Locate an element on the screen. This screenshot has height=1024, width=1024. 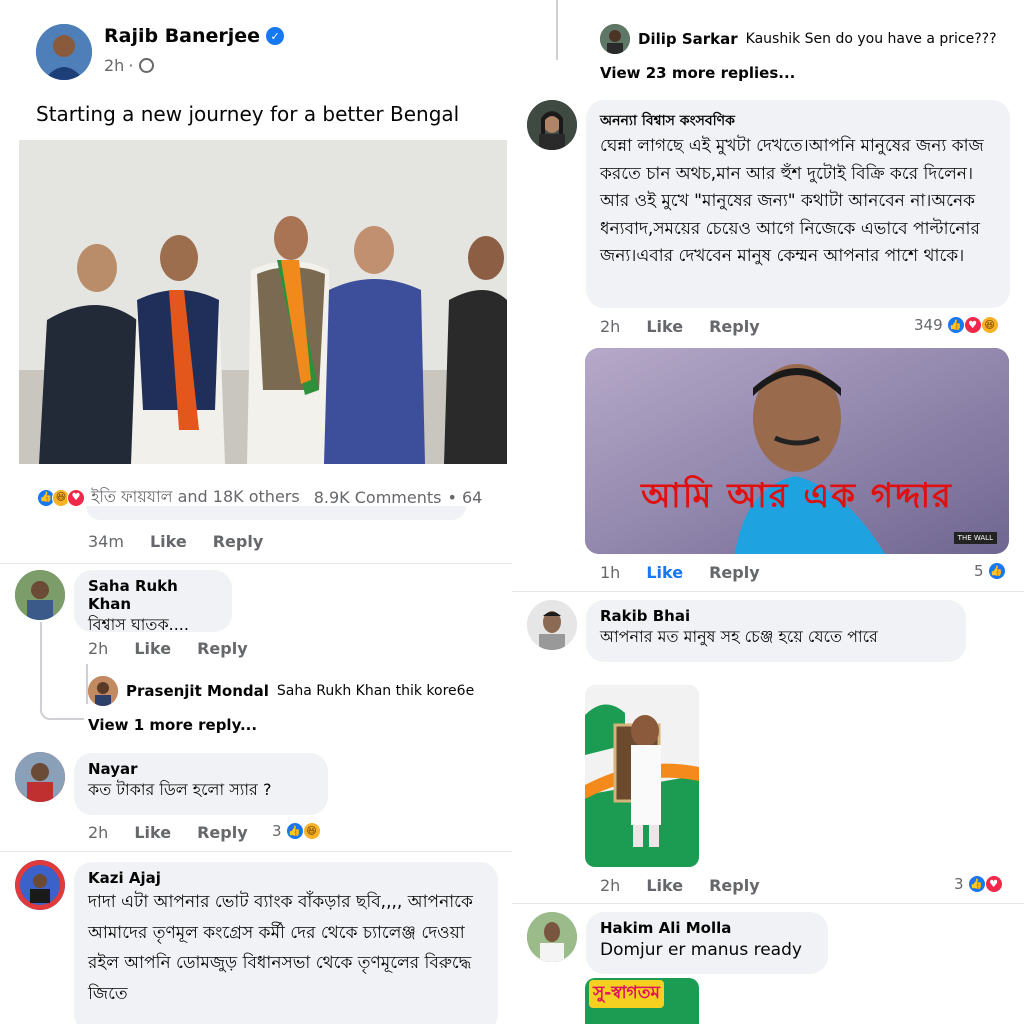
comment-banner-image: সু-স্বাগতম is located at coordinates (642, 1001).